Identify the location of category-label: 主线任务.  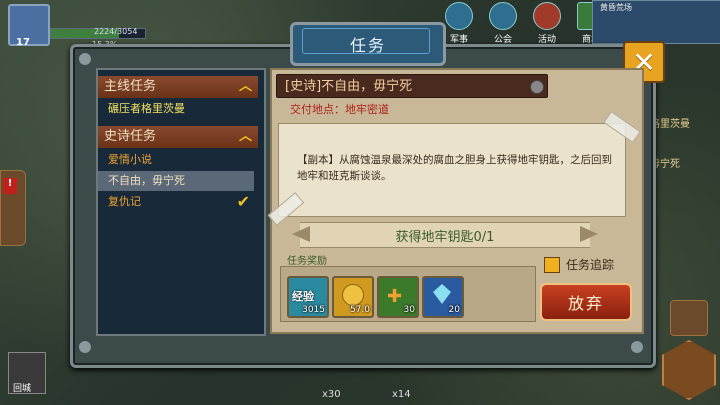
(130, 86).